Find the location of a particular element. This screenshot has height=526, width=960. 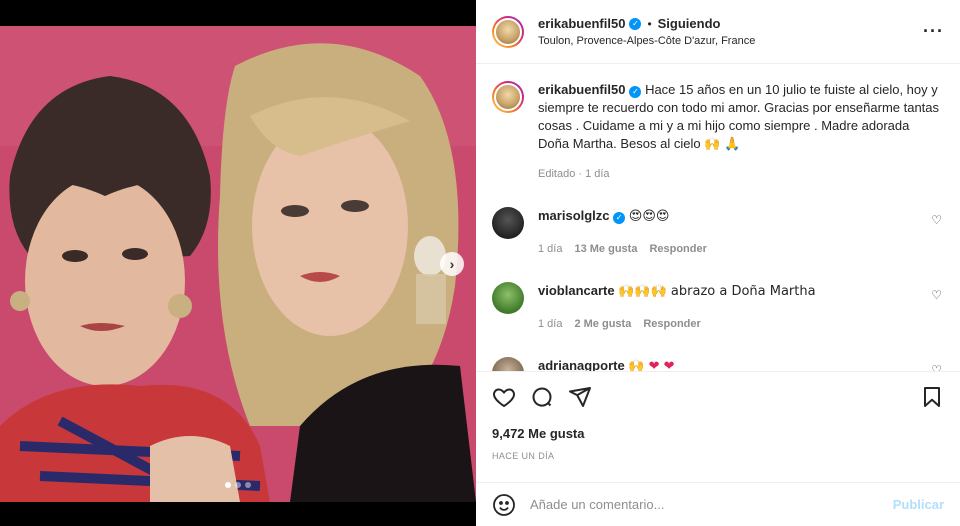

share-send-icon is located at coordinates (580, 397).